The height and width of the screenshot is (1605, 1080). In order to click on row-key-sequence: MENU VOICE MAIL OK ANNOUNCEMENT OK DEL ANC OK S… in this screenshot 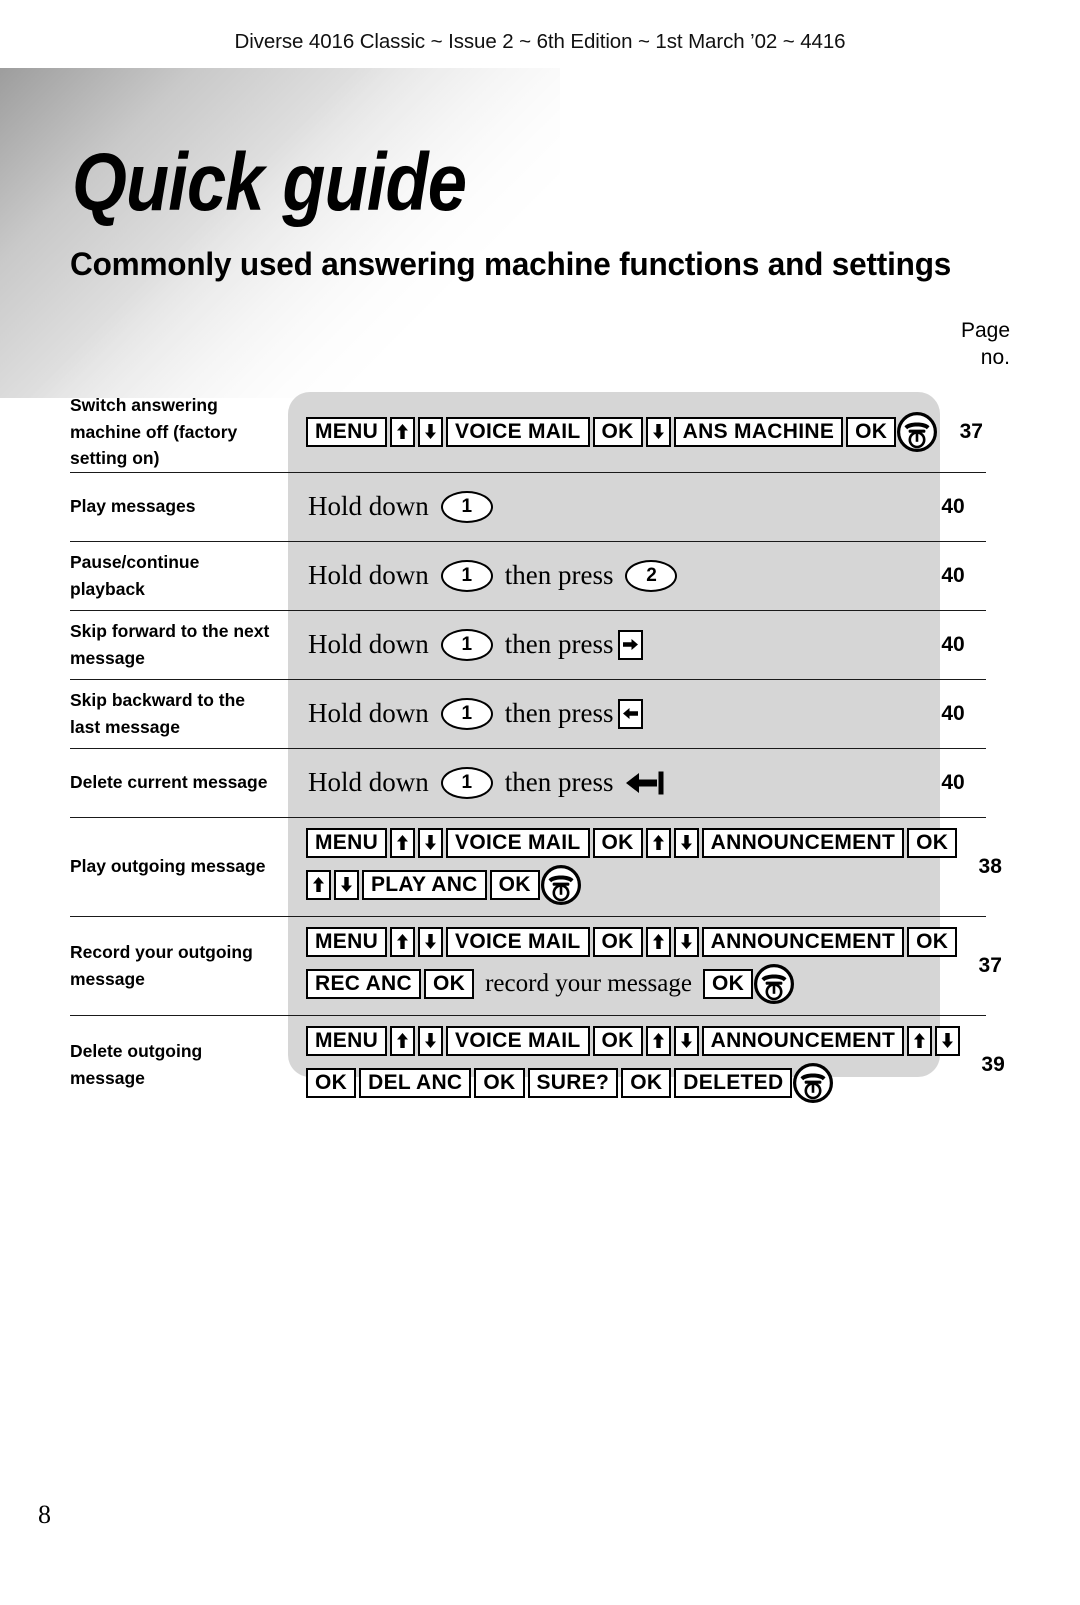, I will do `click(624, 1065)`.